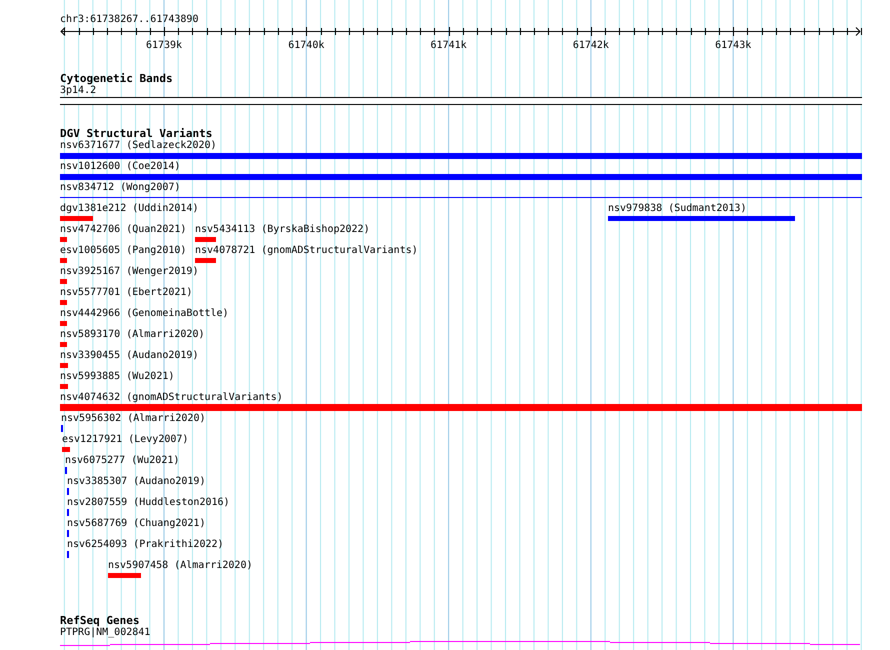  I want to click on variant-label: nsv3925167 (Wenger2019), so click(129, 272).